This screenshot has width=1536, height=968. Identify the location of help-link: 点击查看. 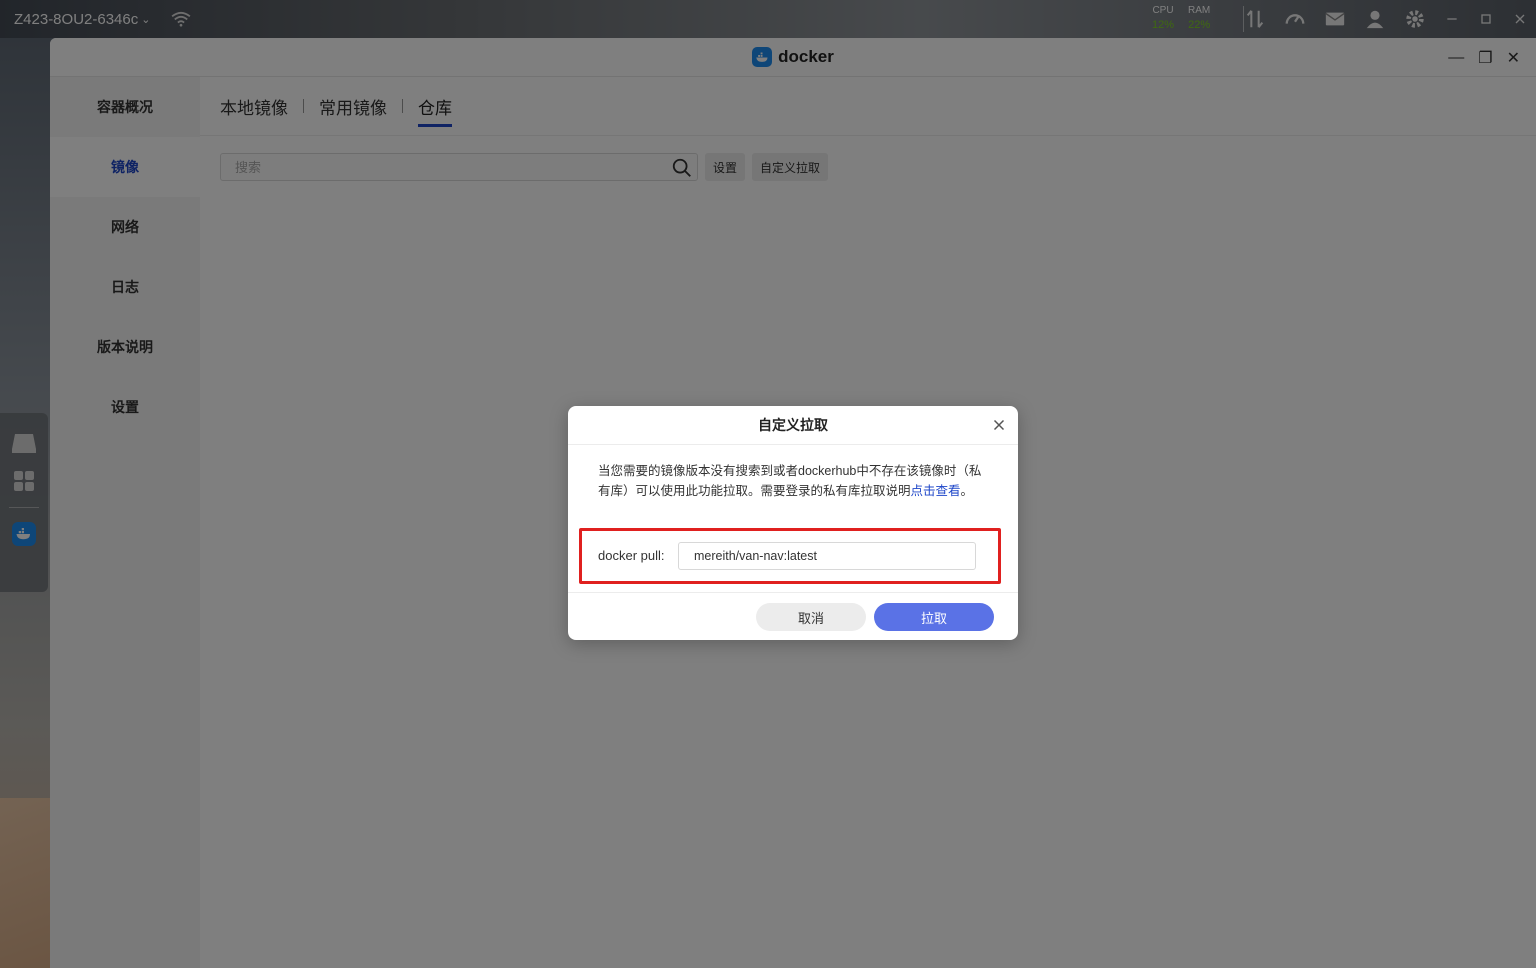
(936, 491).